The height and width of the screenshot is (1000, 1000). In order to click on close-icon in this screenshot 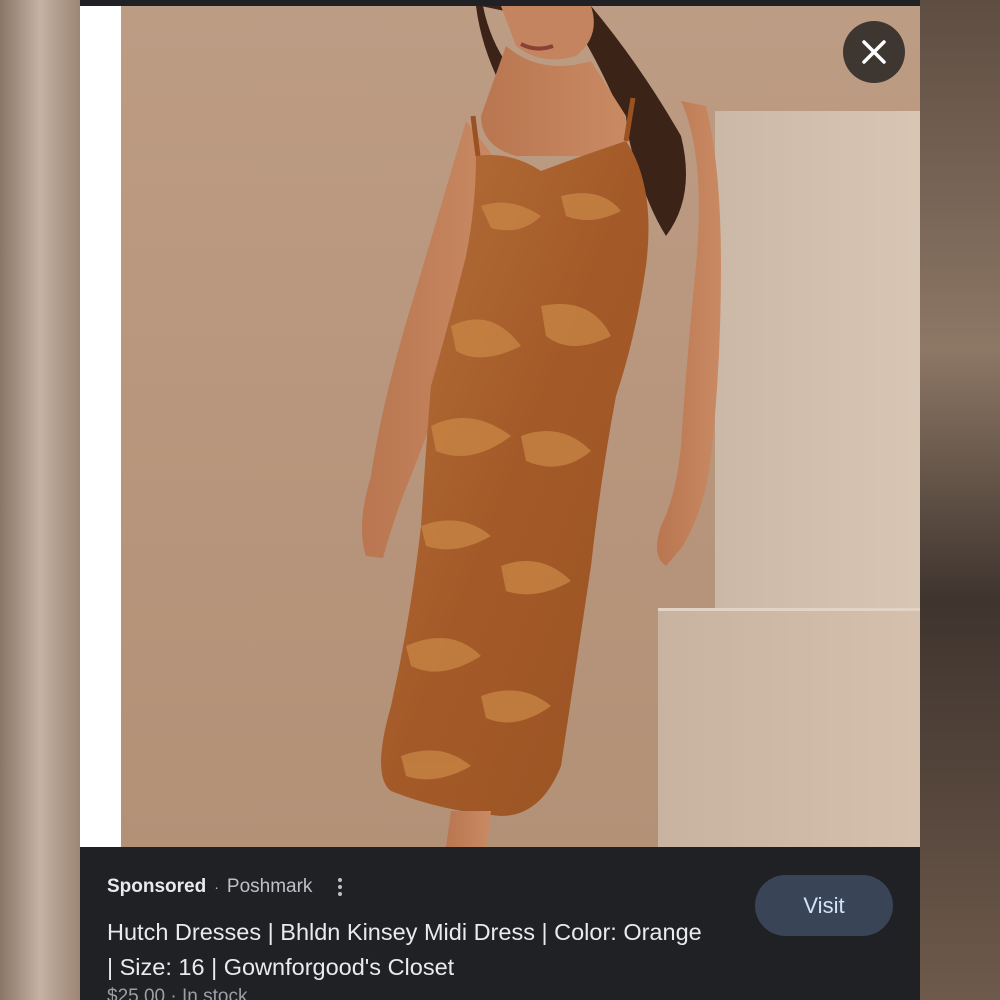, I will do `click(874, 52)`.